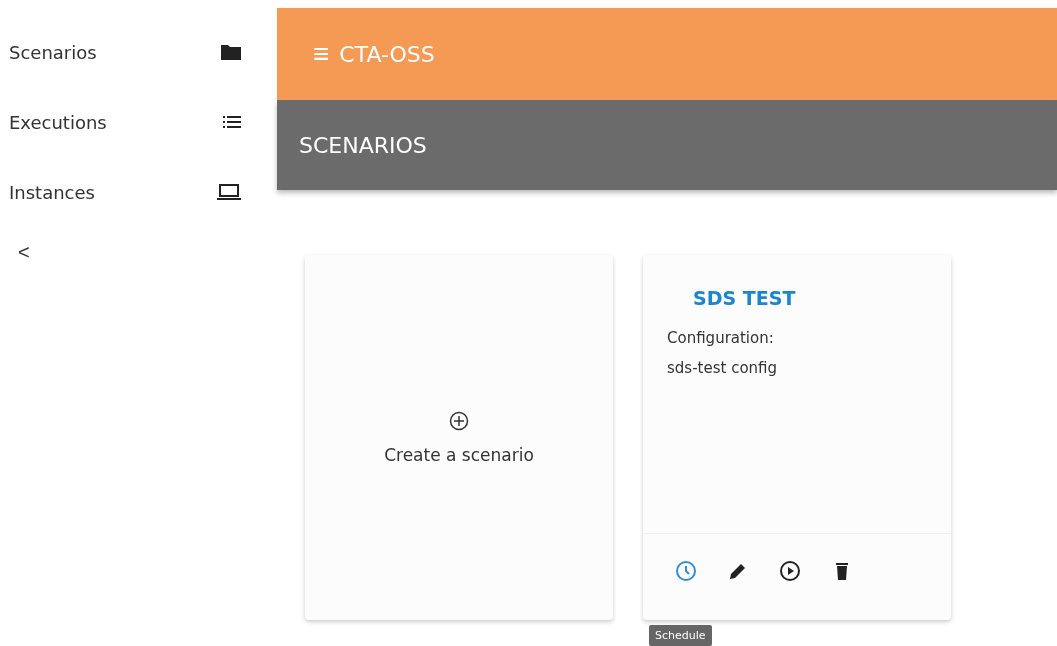 The width and height of the screenshot is (1057, 646). What do you see at coordinates (232, 122) in the screenshot?
I see `list-icon` at bounding box center [232, 122].